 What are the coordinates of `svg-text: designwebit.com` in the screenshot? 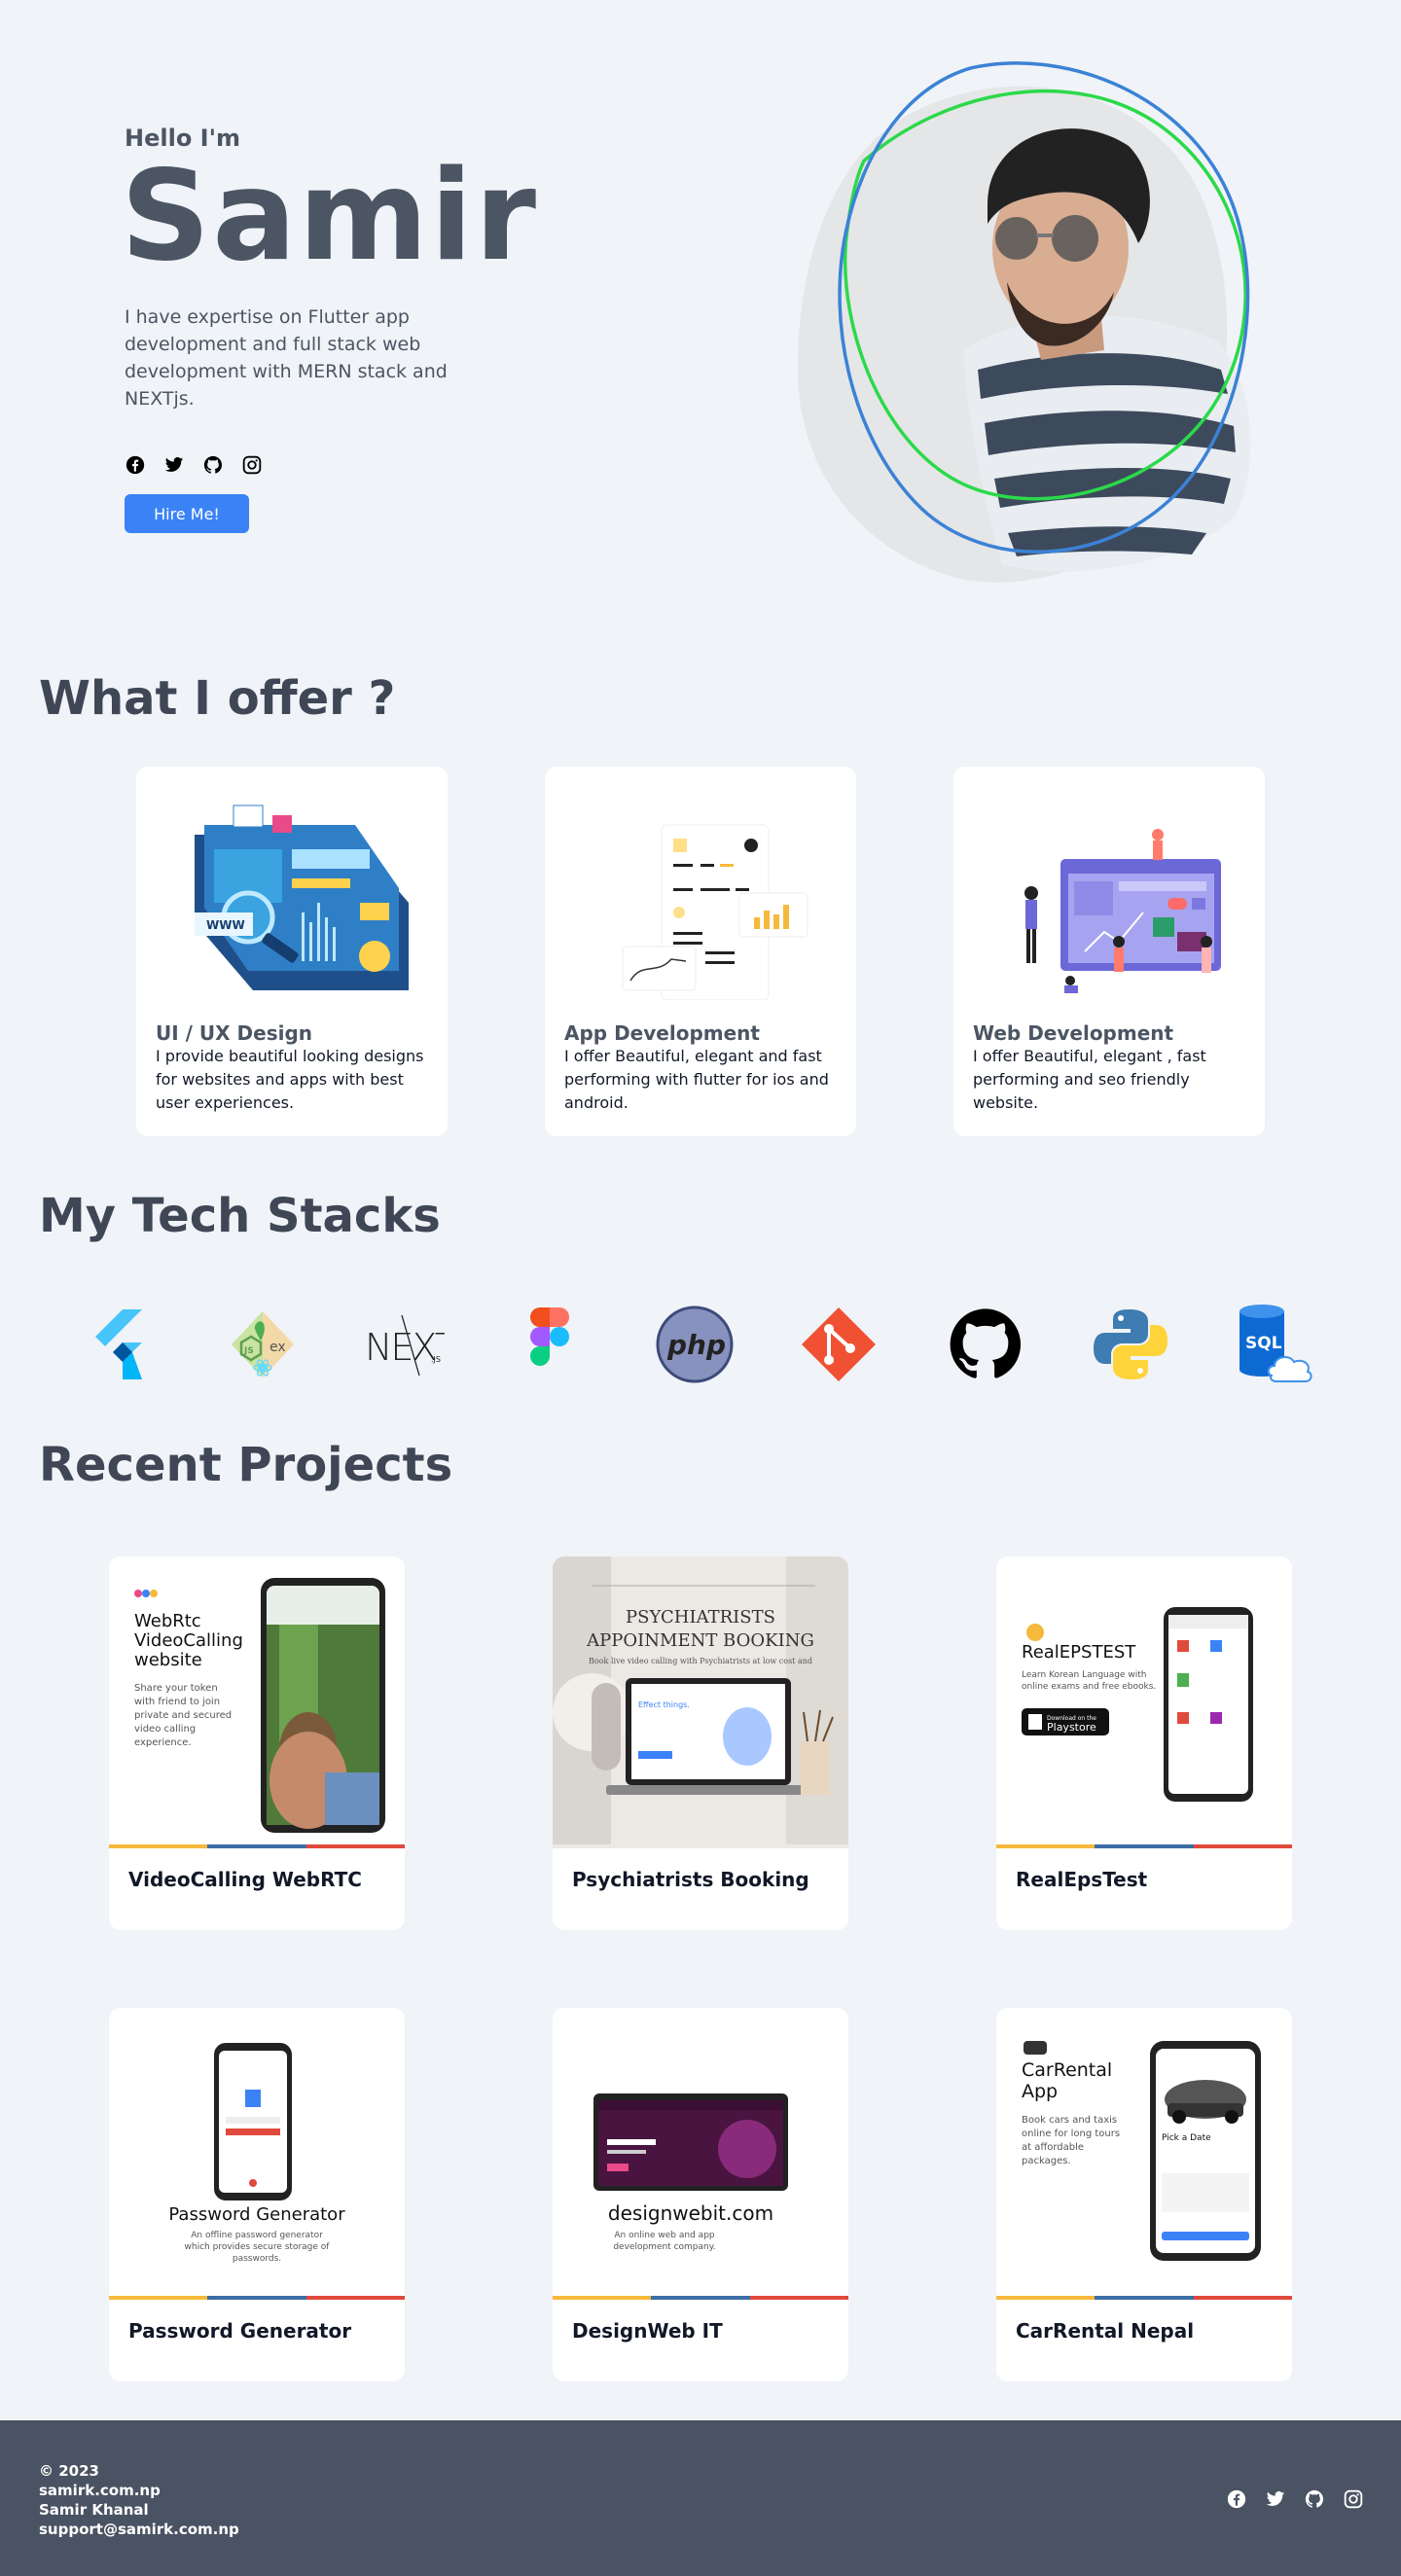 It's located at (690, 2213).